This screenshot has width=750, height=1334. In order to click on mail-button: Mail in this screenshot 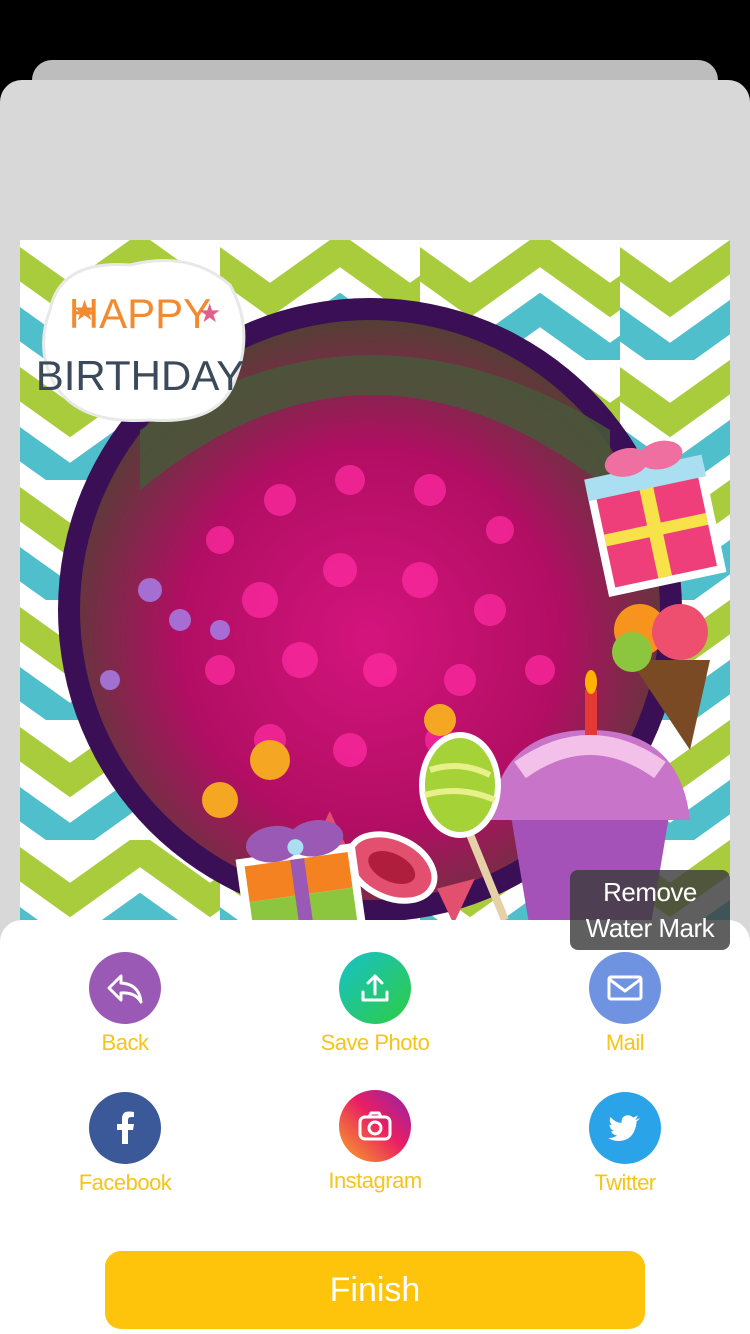, I will do `click(625, 1004)`.